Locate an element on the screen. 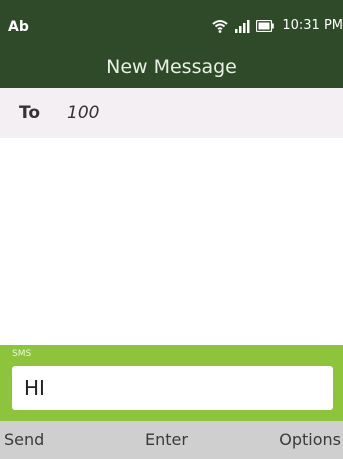 This screenshot has height=459, width=343. status-time: 10:31 PM is located at coordinates (312, 25).